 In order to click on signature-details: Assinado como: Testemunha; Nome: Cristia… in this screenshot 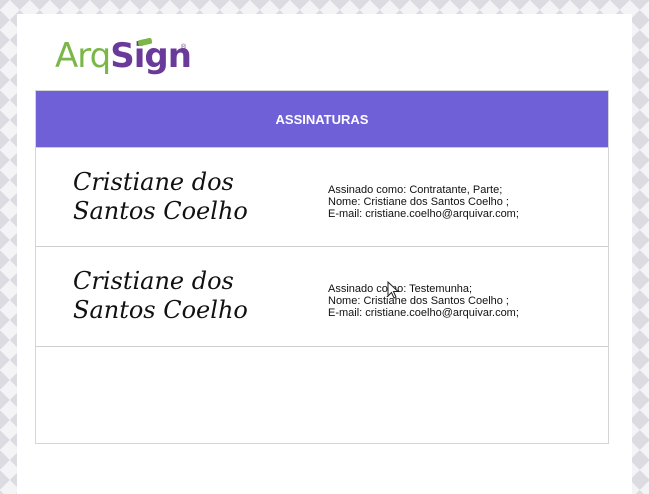, I will do `click(423, 301)`.